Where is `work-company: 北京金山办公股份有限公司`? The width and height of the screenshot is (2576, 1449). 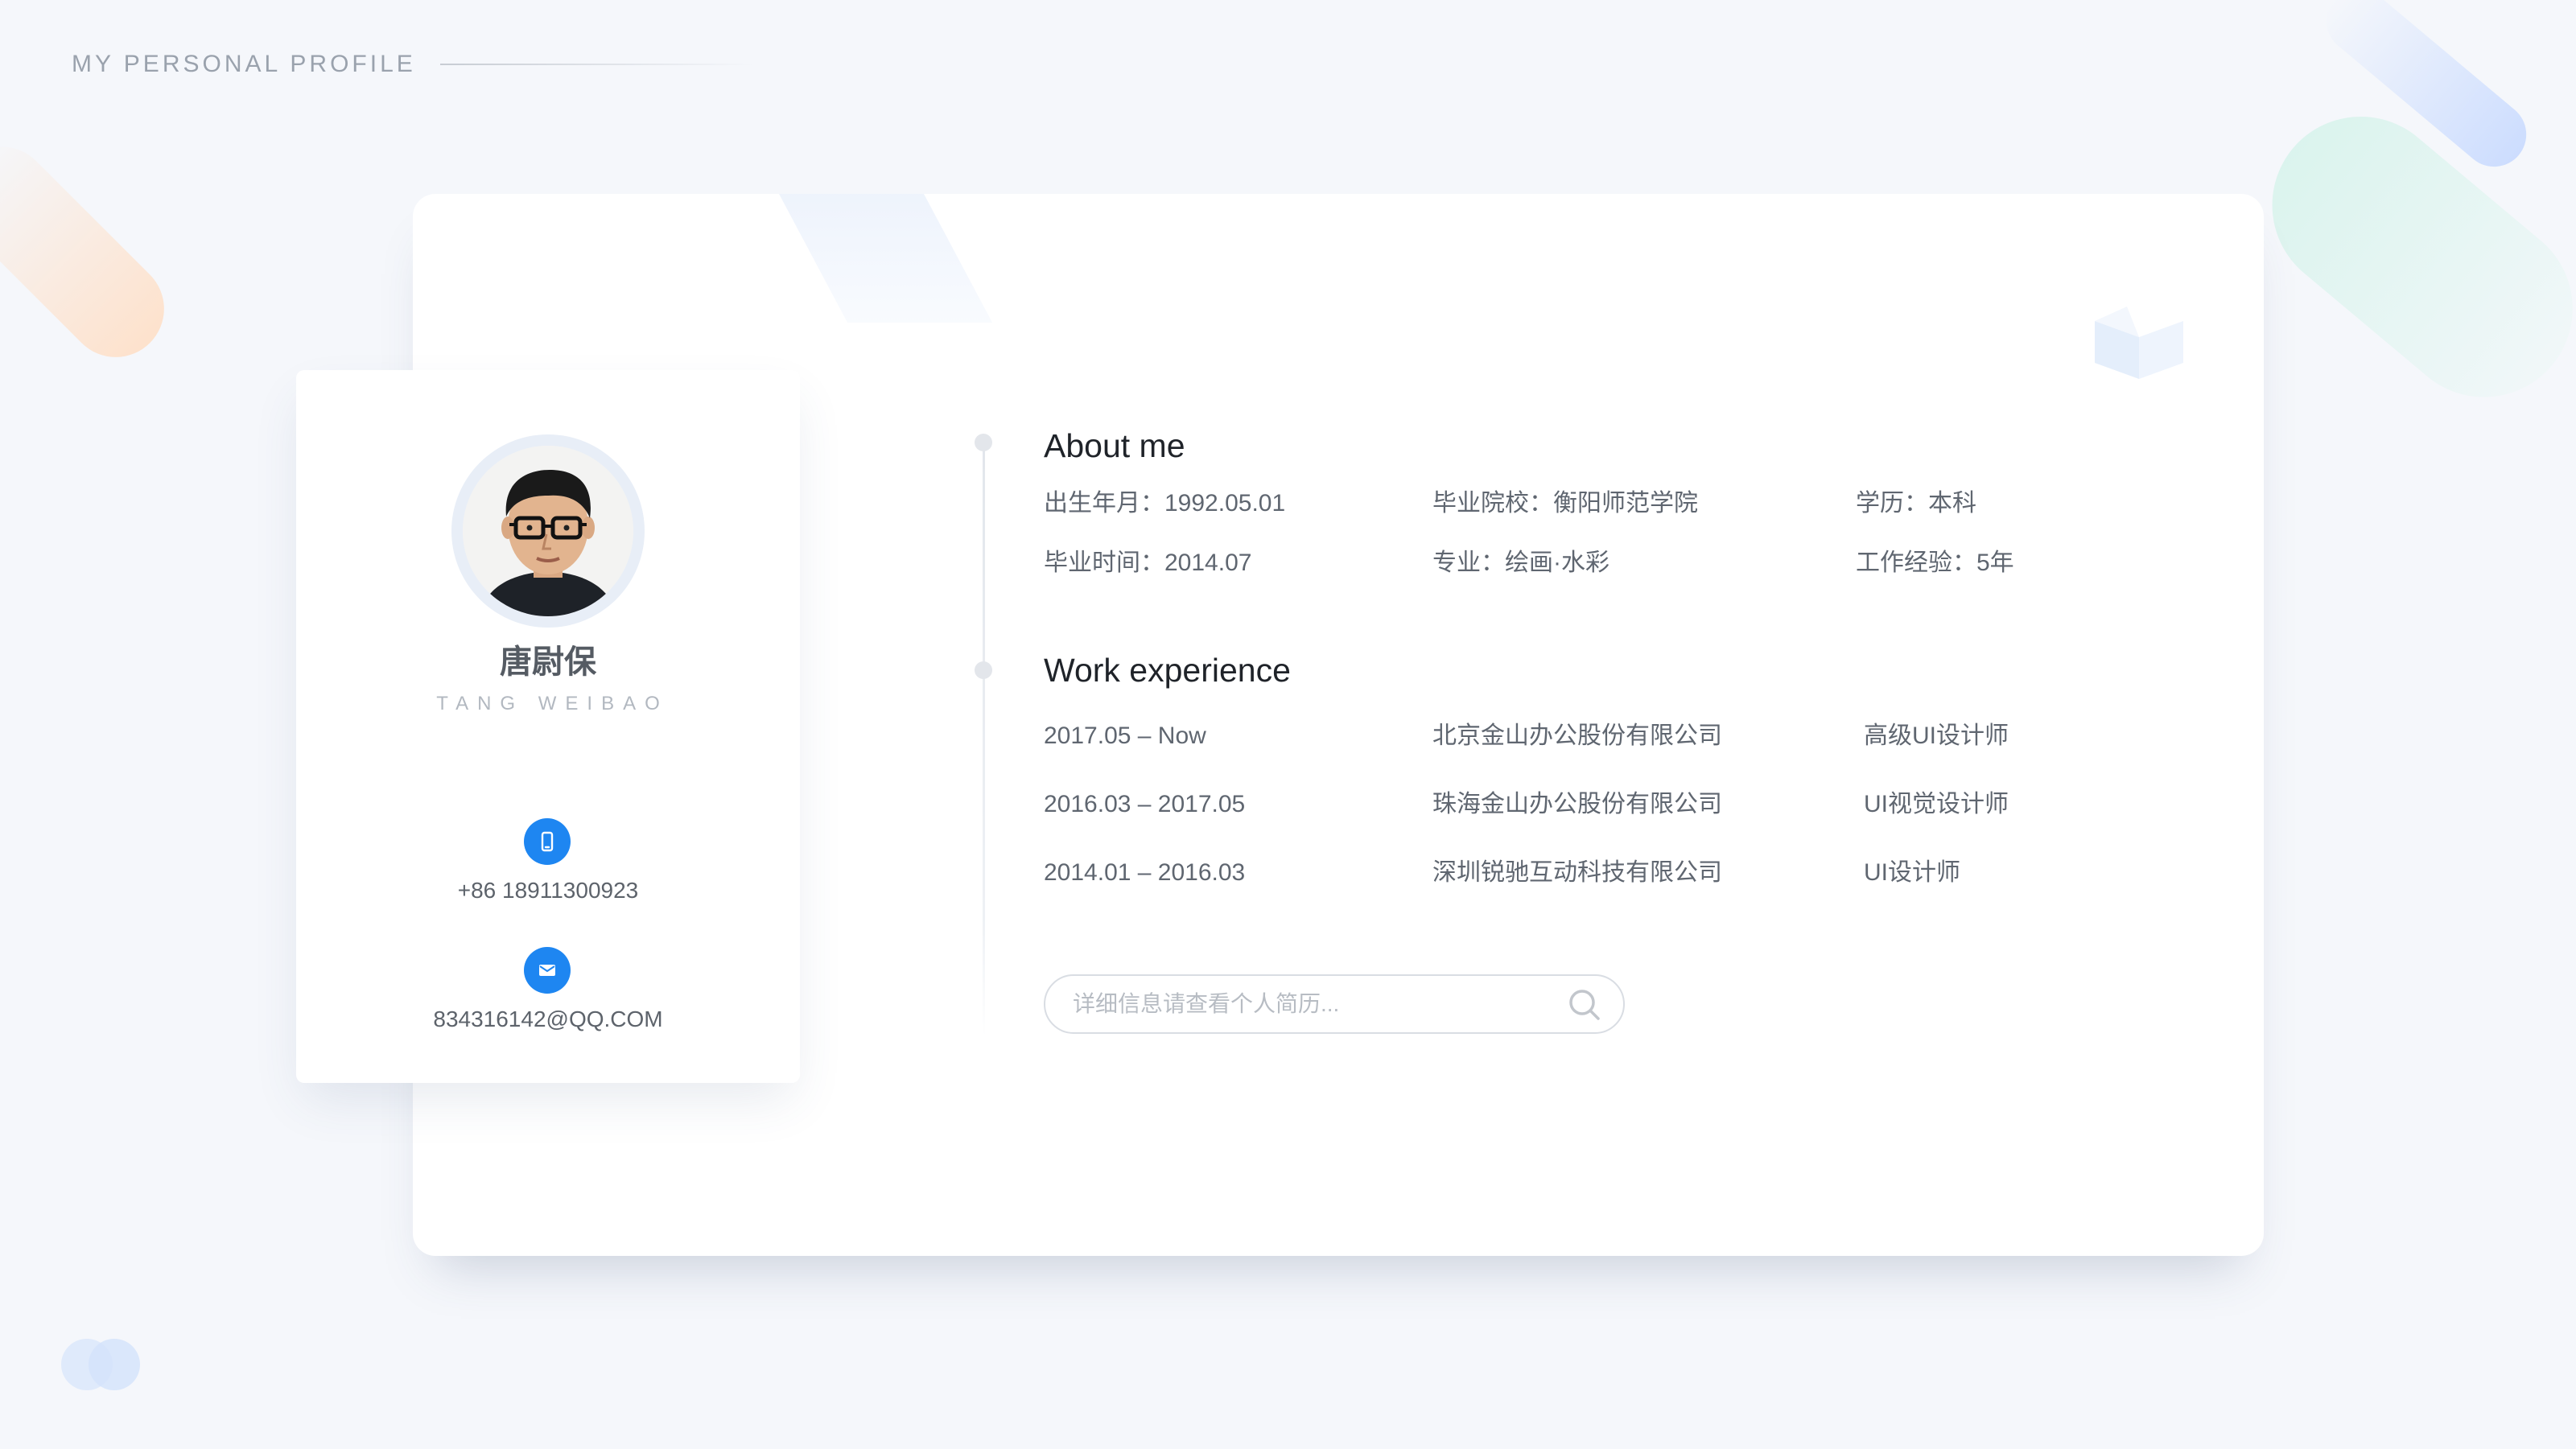 work-company: 北京金山办公股份有限公司 is located at coordinates (1577, 735).